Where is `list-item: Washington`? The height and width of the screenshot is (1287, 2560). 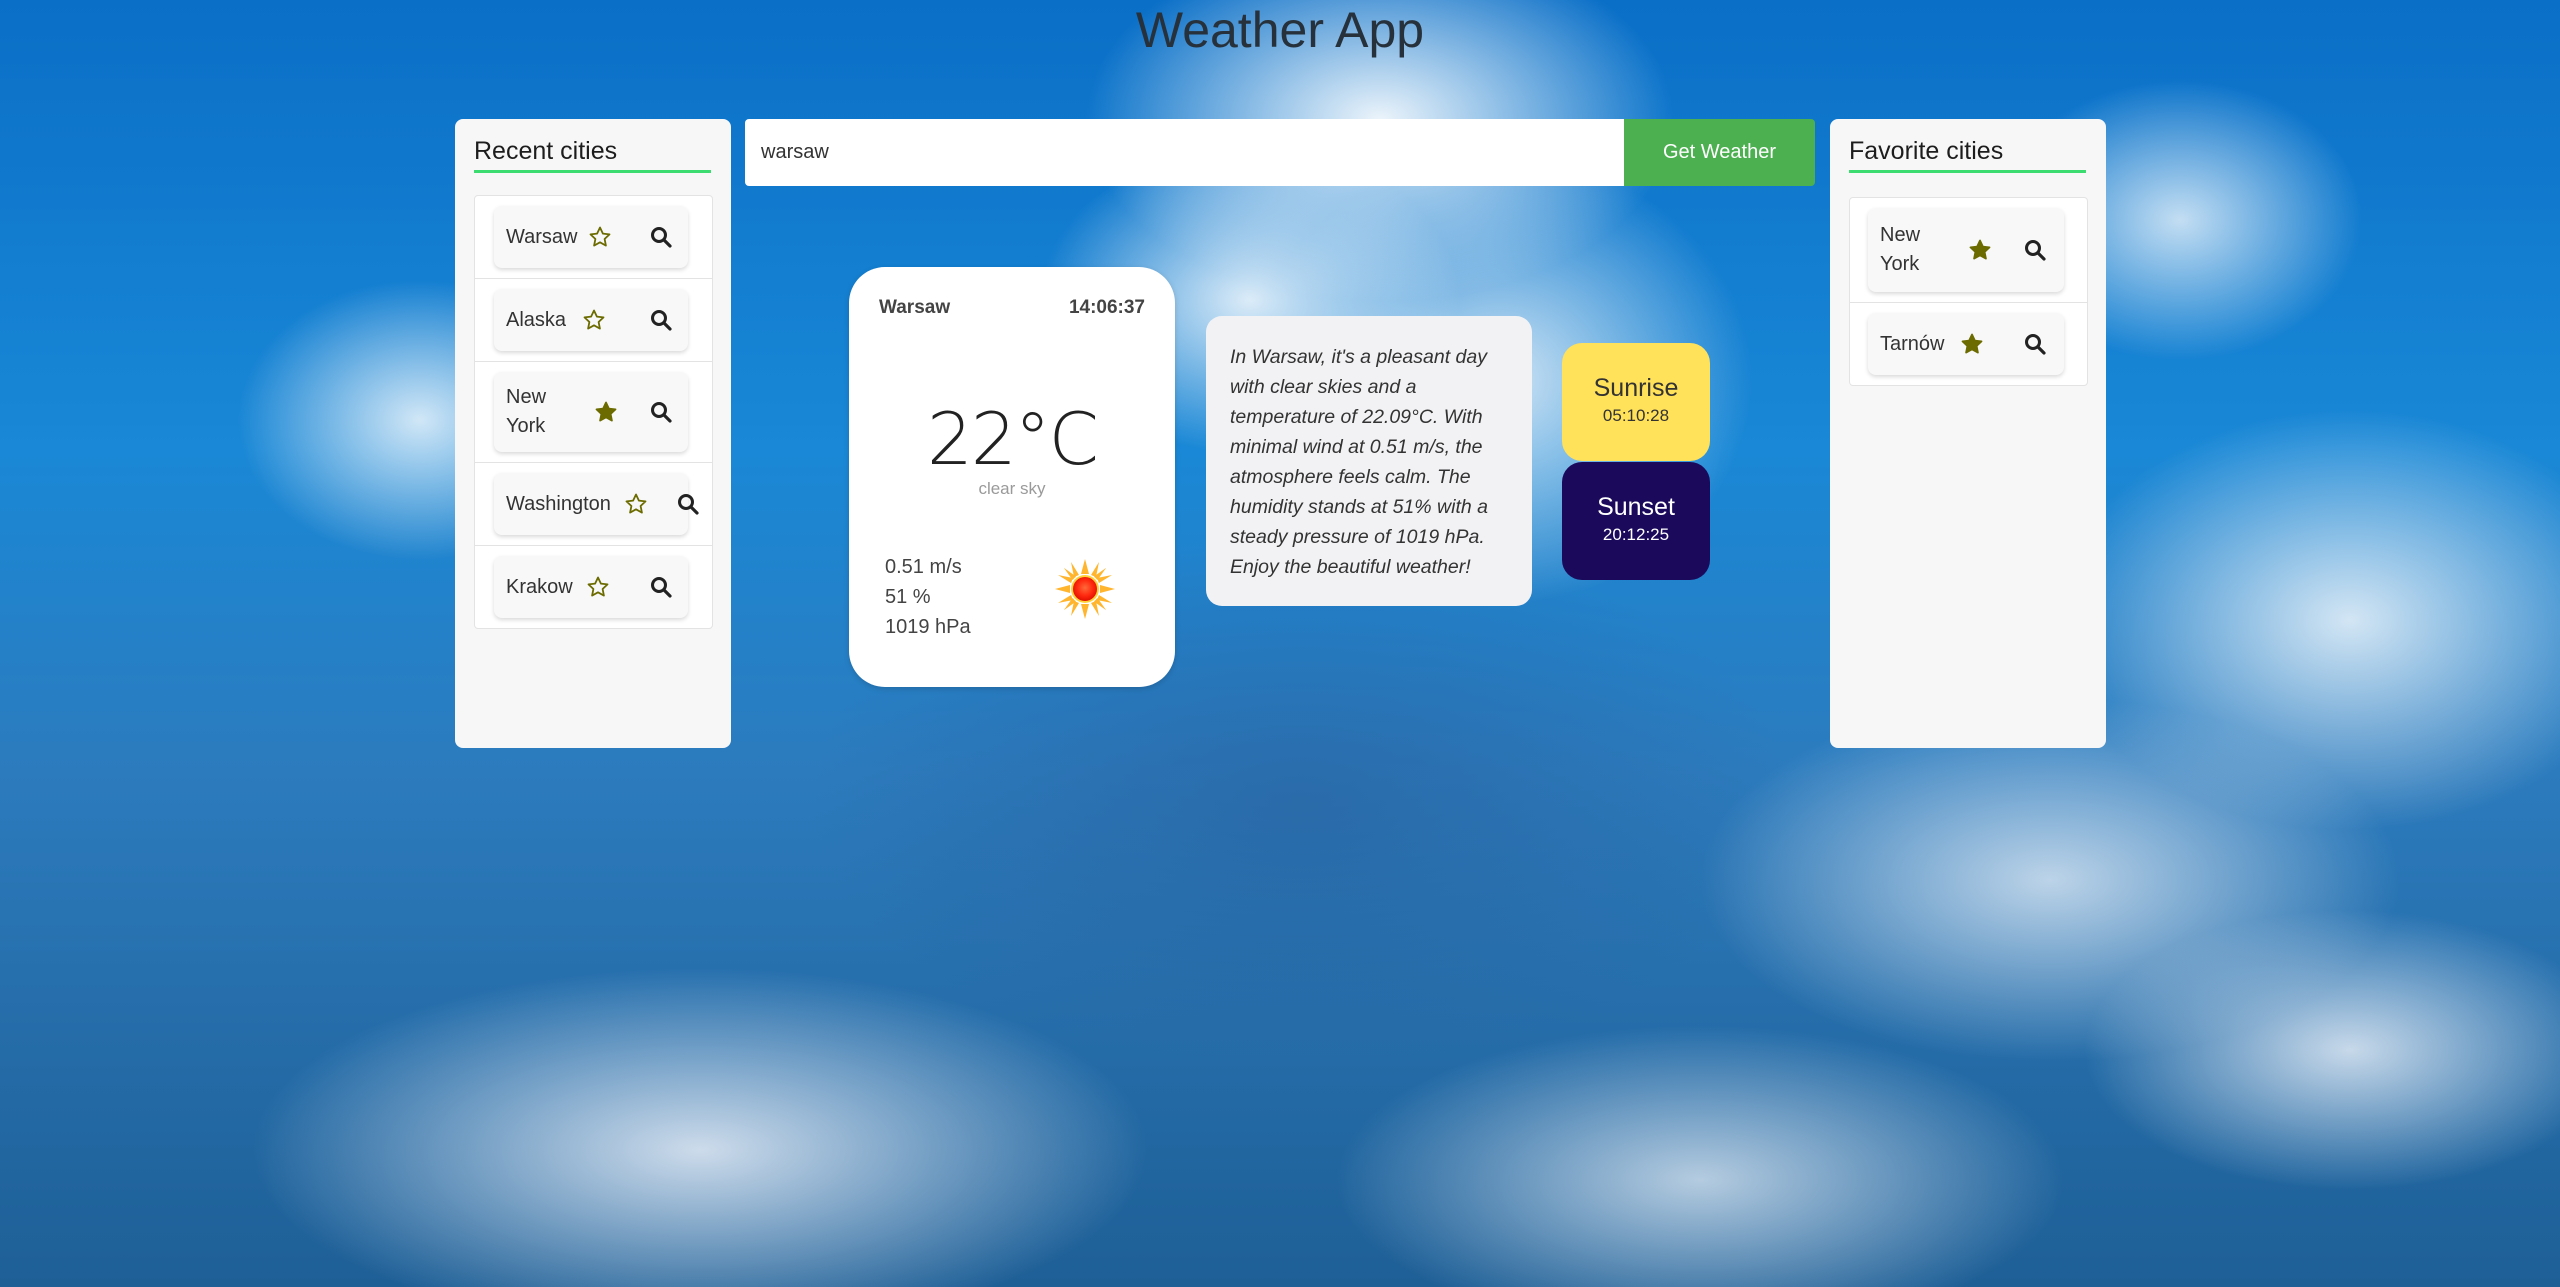
list-item: Washington is located at coordinates (593, 504).